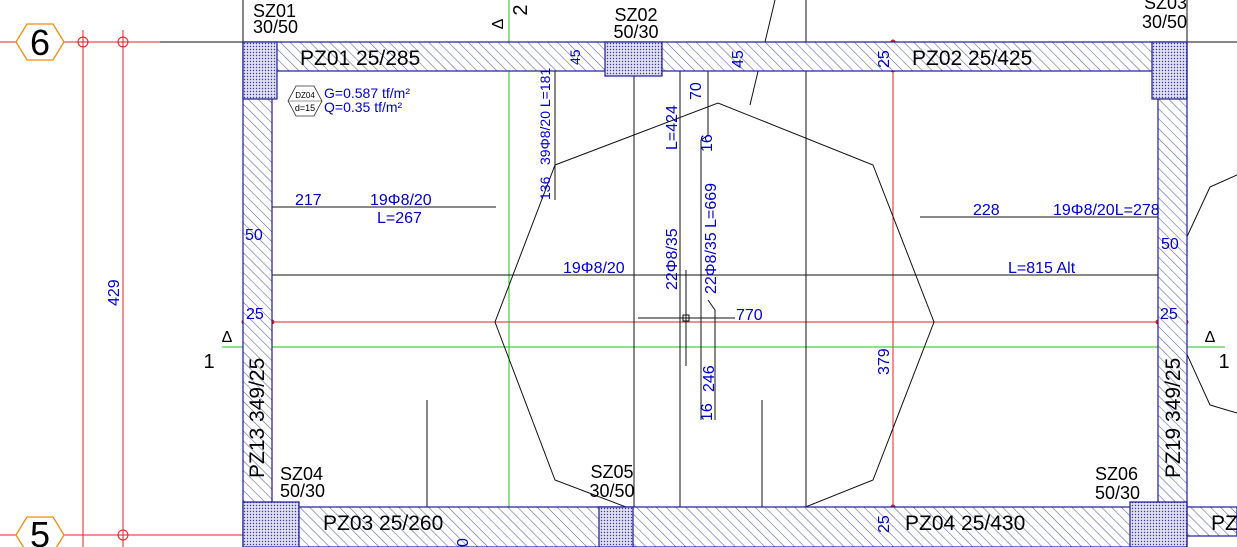  What do you see at coordinates (257, 418) in the screenshot?
I see `pz13-label: PZ13 349/25` at bounding box center [257, 418].